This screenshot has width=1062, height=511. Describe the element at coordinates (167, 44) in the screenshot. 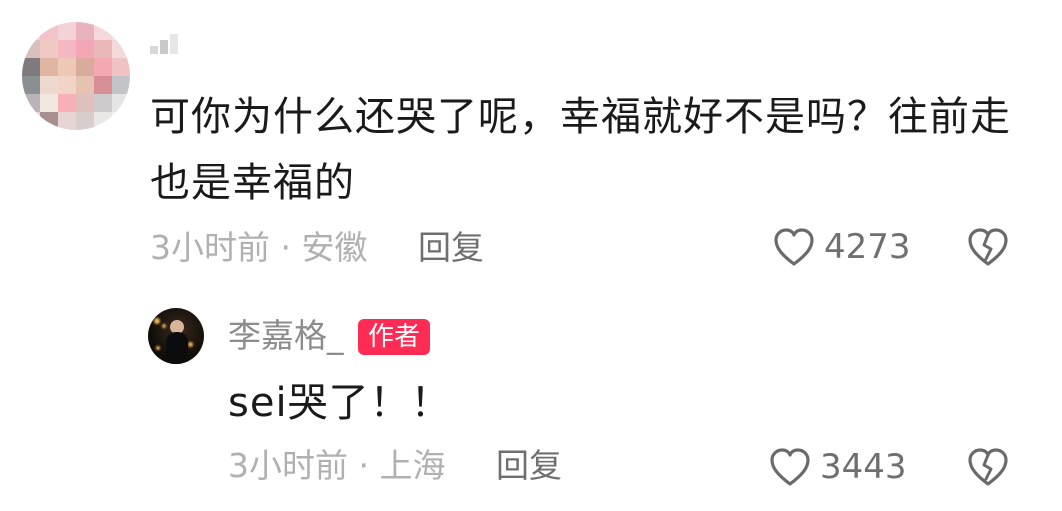

I see `username` at that location.